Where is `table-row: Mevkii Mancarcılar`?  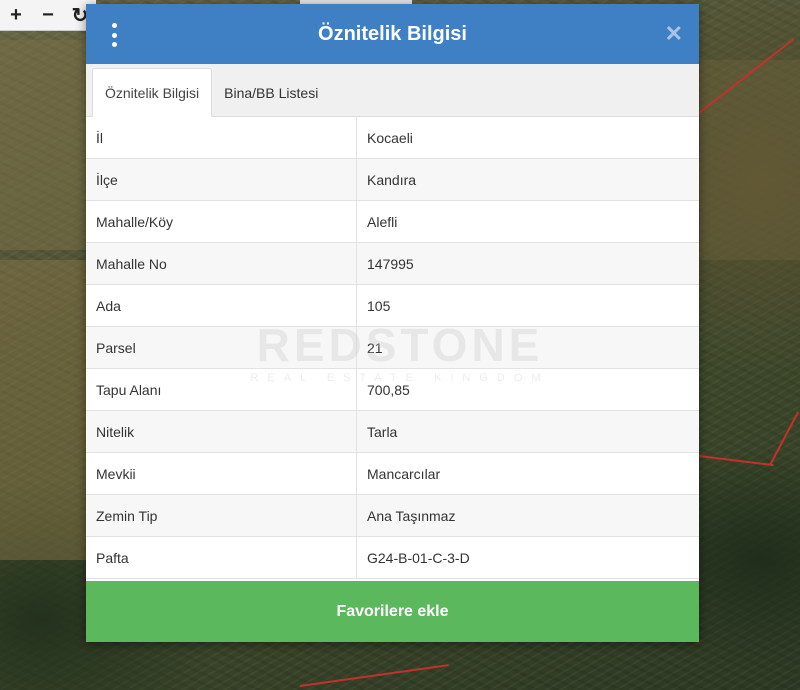 table-row: Mevkii Mancarcılar is located at coordinates (392, 473).